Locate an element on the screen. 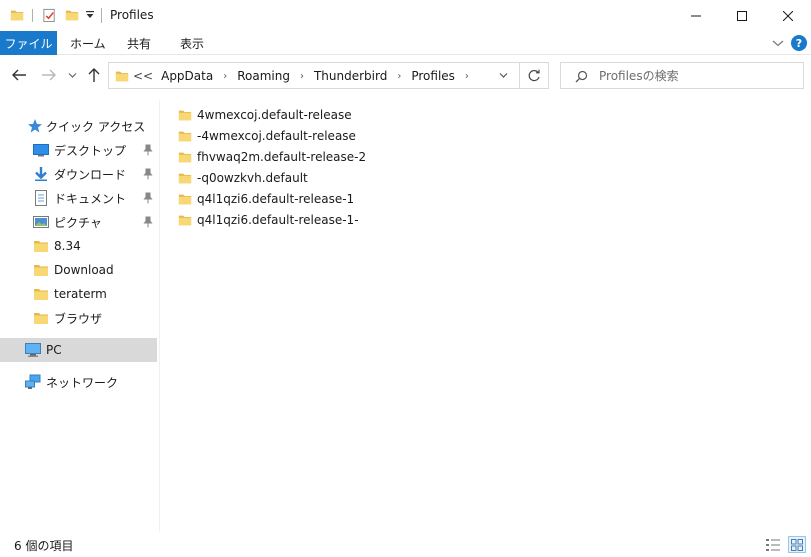  nav-label: ピクチャ is located at coordinates (78, 222).